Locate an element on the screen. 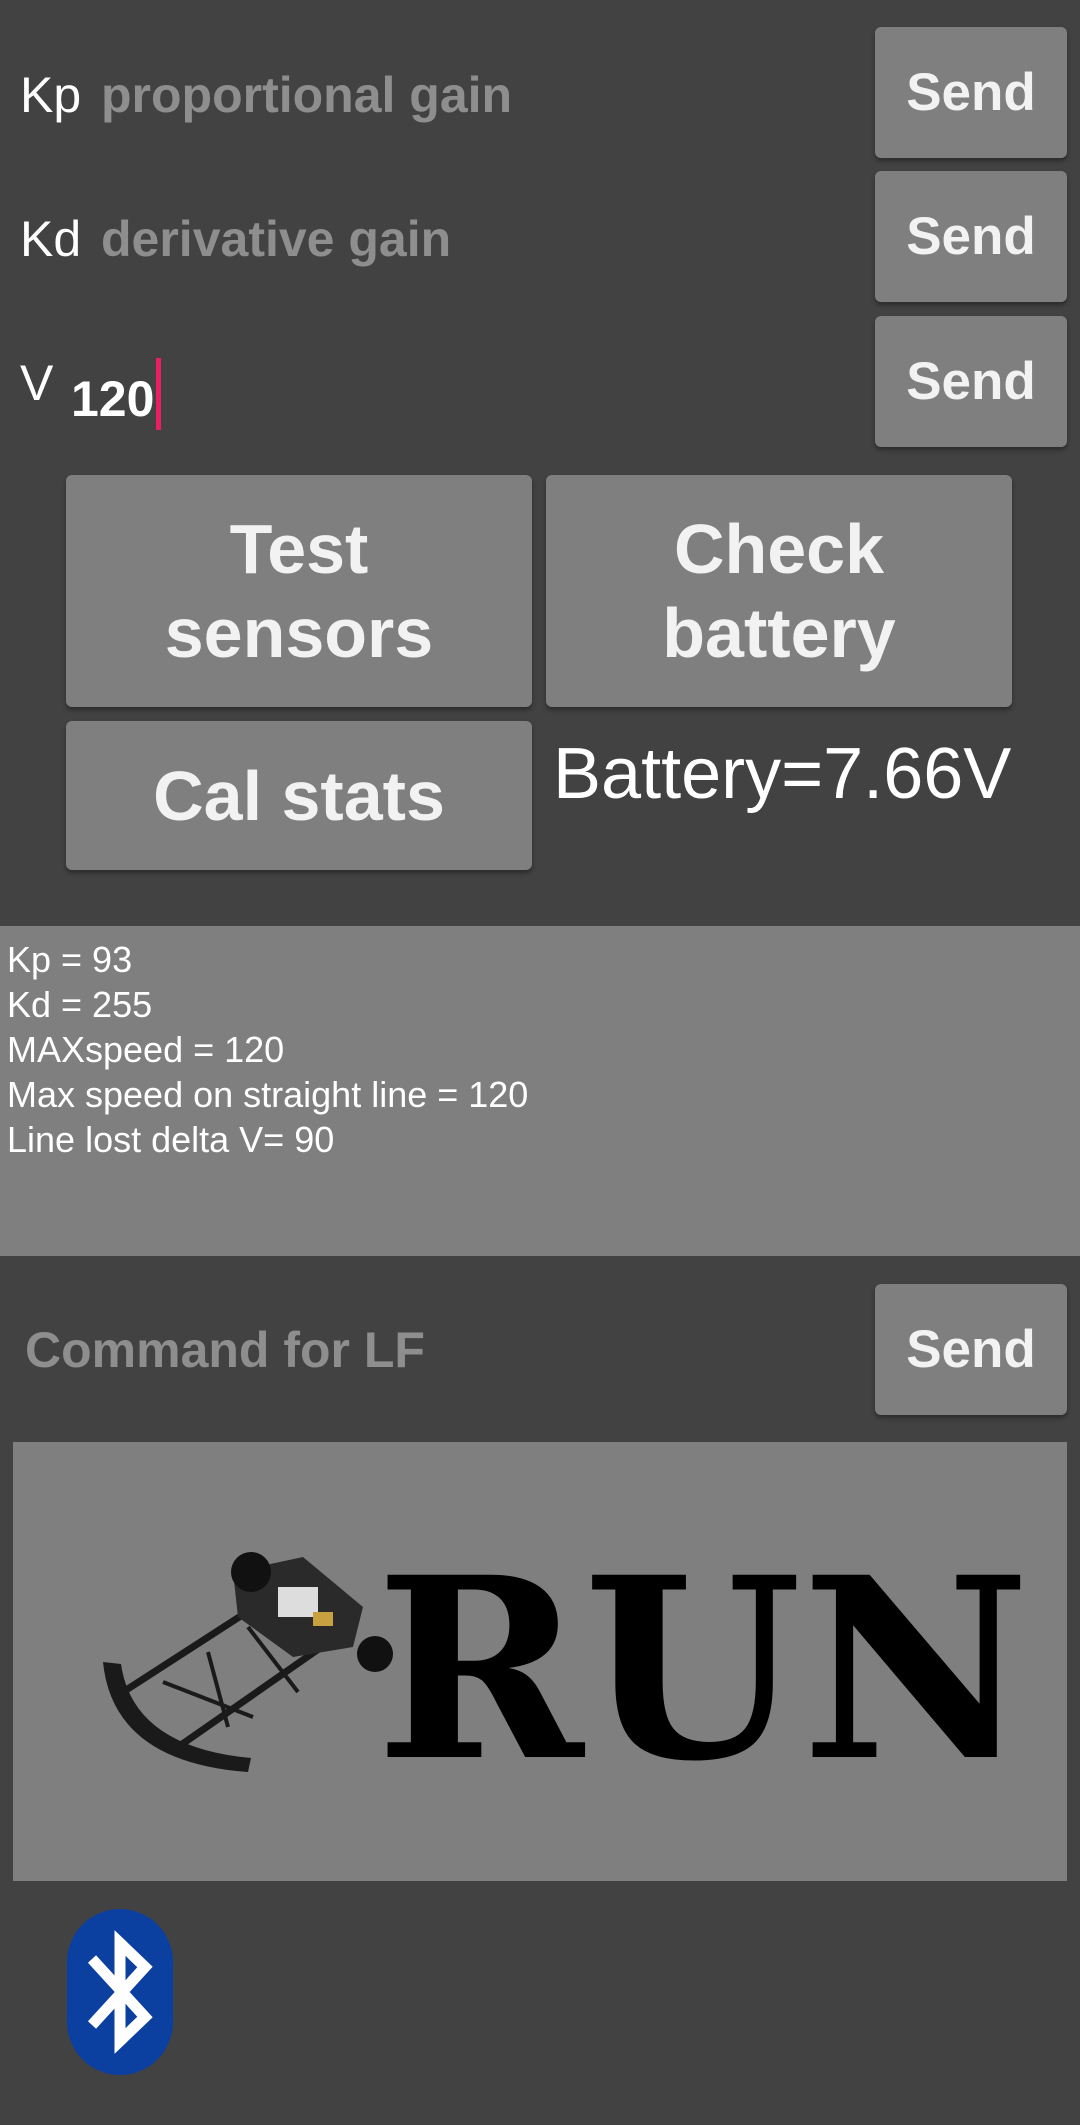 This screenshot has width=1080, height=2125. v-send-button: Send is located at coordinates (971, 381).